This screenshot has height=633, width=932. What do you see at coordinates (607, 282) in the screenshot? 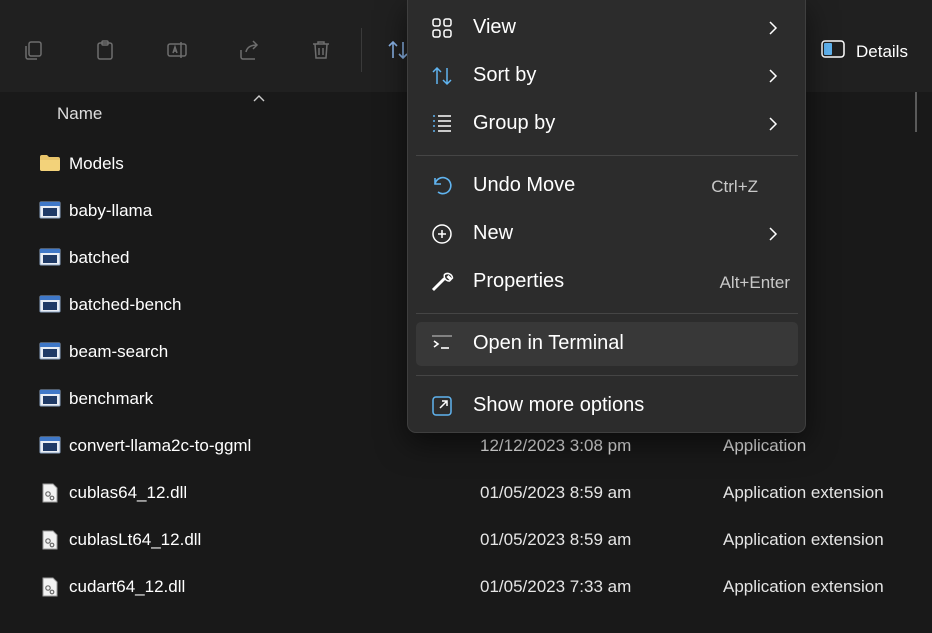
I see `menu-item-properties: Properties Alt+Enter` at bounding box center [607, 282].